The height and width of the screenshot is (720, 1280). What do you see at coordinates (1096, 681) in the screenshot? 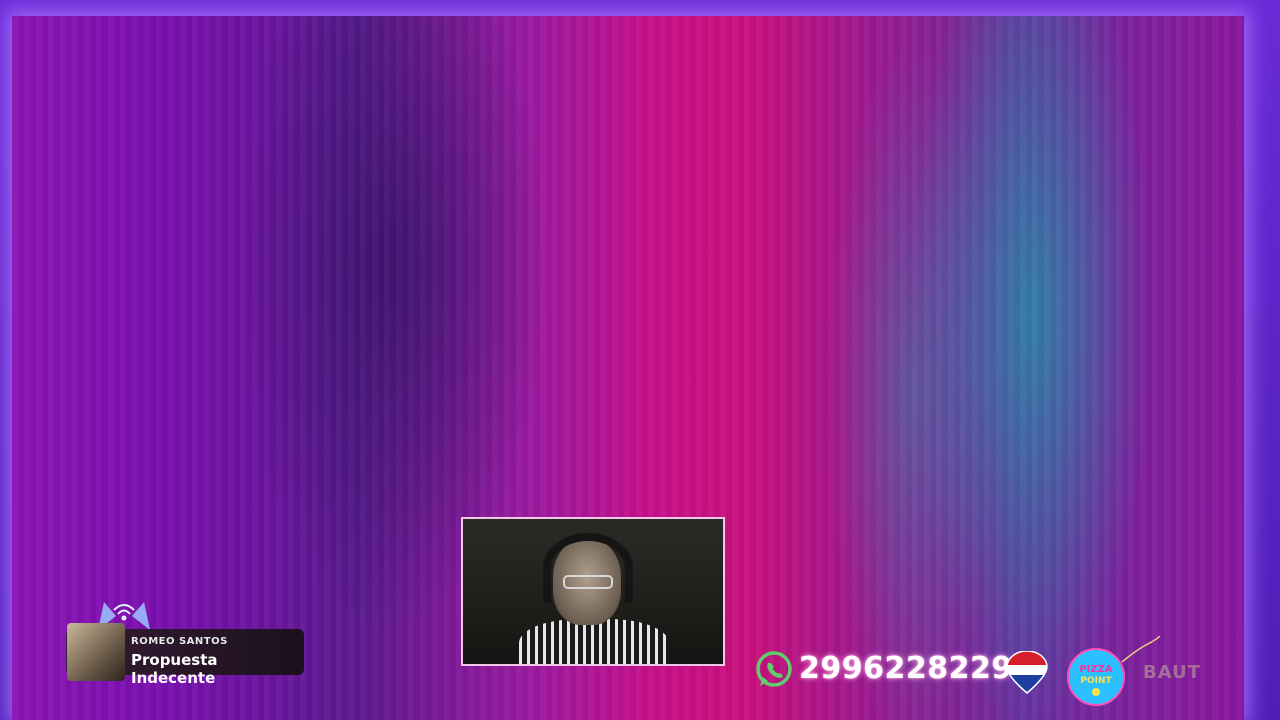
I see `pizza-badge-line2: POINT` at bounding box center [1096, 681].